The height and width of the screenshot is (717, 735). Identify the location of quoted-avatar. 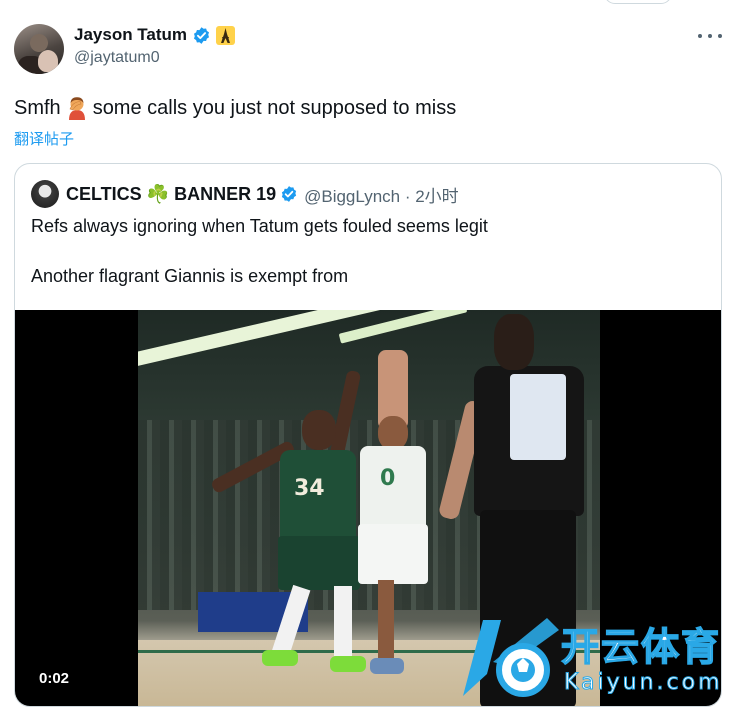
(45, 194).